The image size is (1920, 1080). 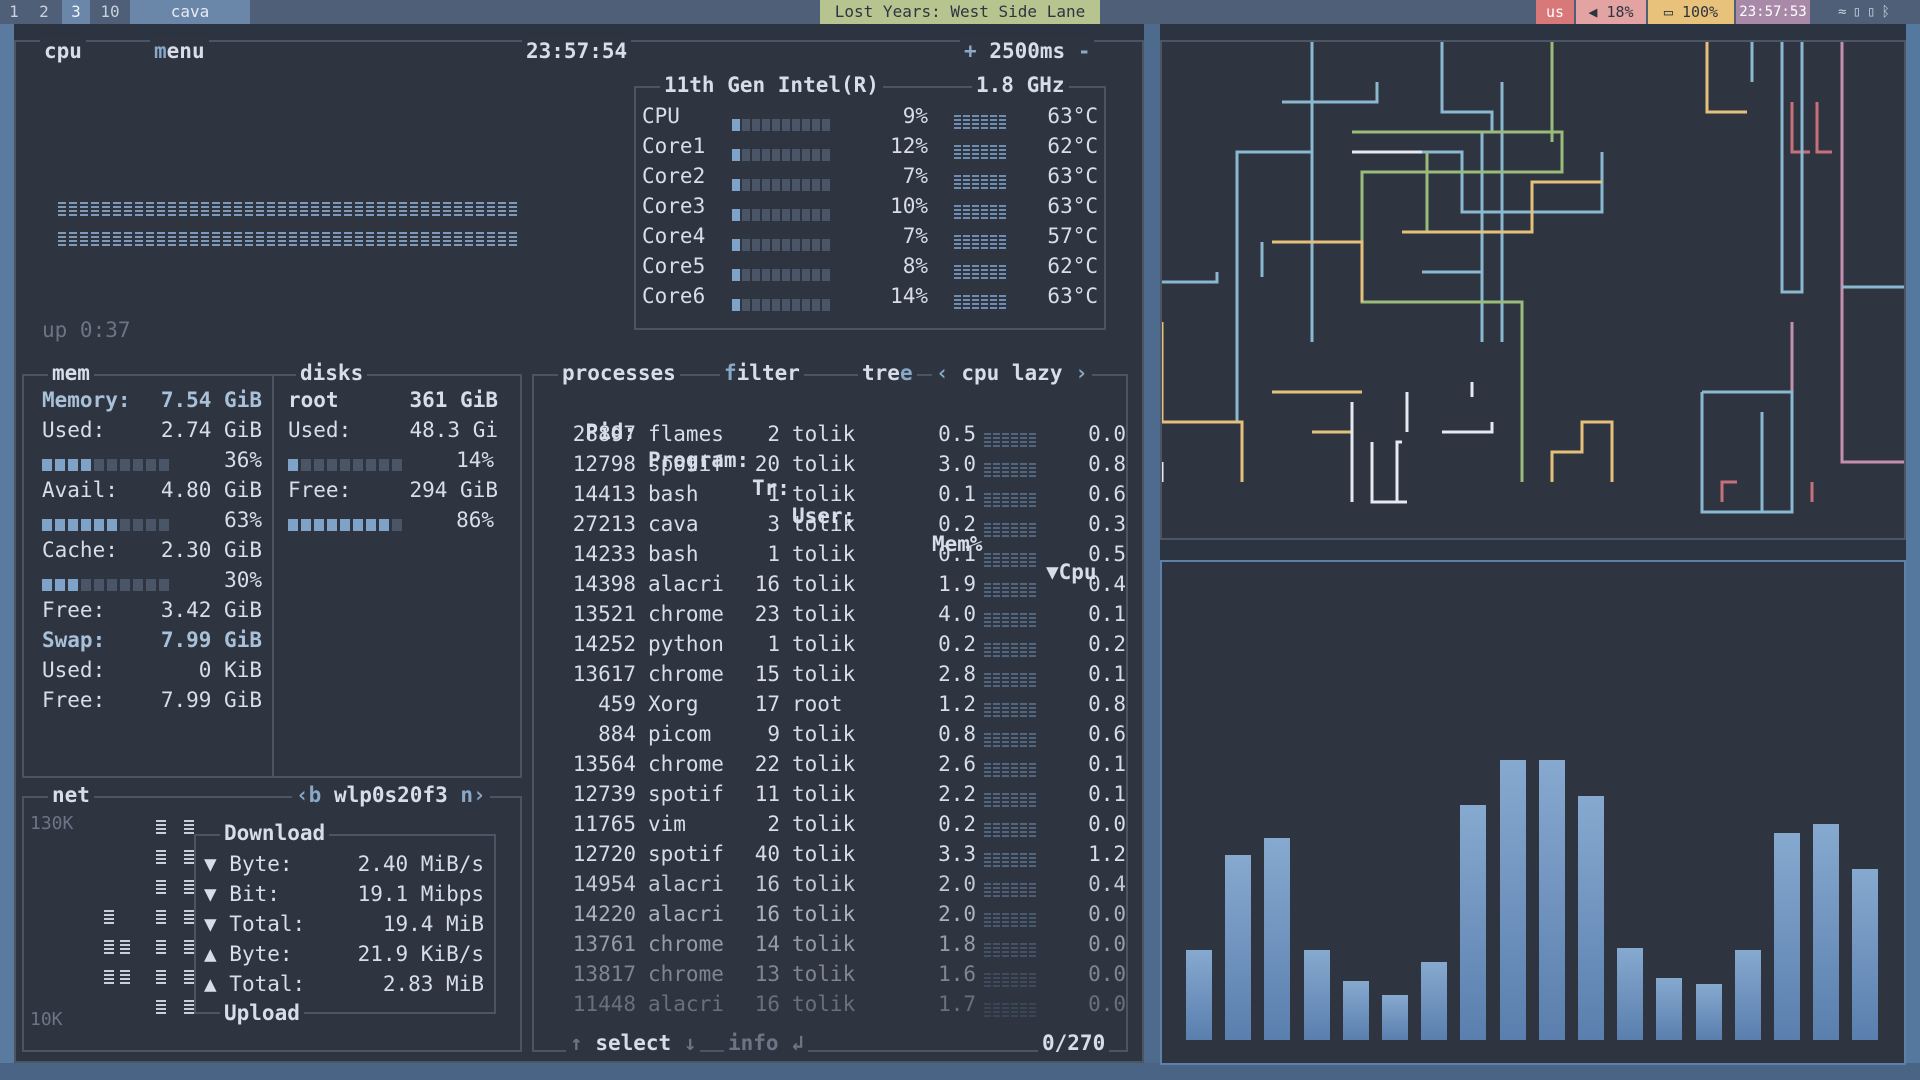 What do you see at coordinates (344, 984) in the screenshot?
I see `net-stat-row: ▲ Total: 2.83 MiB` at bounding box center [344, 984].